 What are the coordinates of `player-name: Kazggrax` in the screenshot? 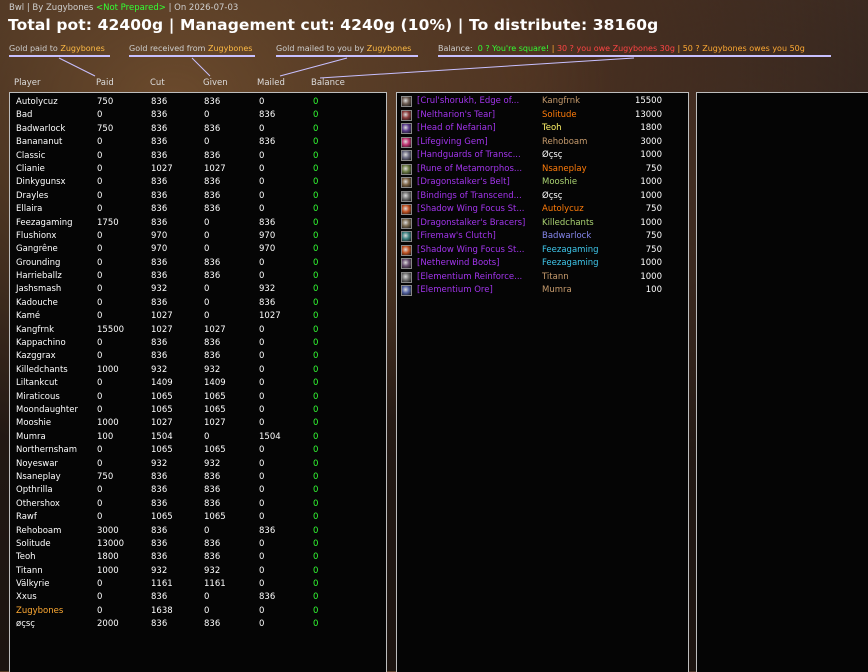 It's located at (36, 356).